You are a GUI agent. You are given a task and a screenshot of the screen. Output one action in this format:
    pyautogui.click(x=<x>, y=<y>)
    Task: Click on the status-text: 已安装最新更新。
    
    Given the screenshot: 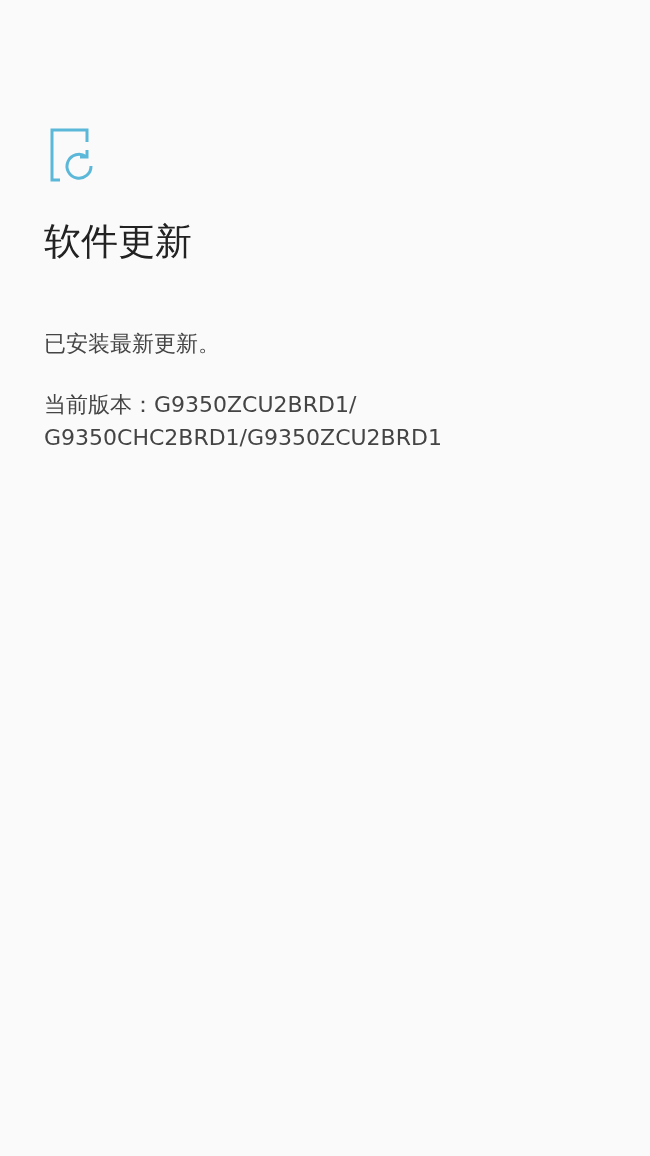 What is the action you would take?
    pyautogui.click(x=132, y=344)
    